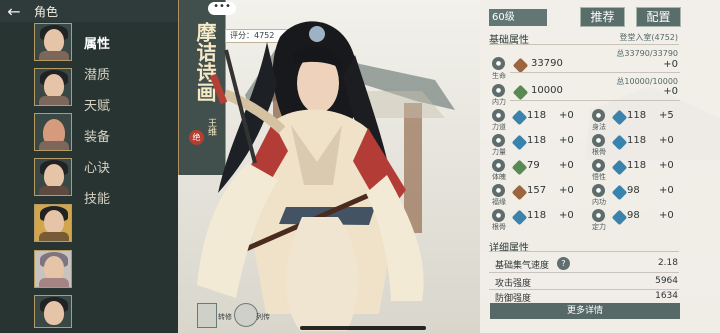 The image size is (720, 333). Describe the element at coordinates (97, 197) in the screenshot. I see `tab-skills: 技能` at that location.